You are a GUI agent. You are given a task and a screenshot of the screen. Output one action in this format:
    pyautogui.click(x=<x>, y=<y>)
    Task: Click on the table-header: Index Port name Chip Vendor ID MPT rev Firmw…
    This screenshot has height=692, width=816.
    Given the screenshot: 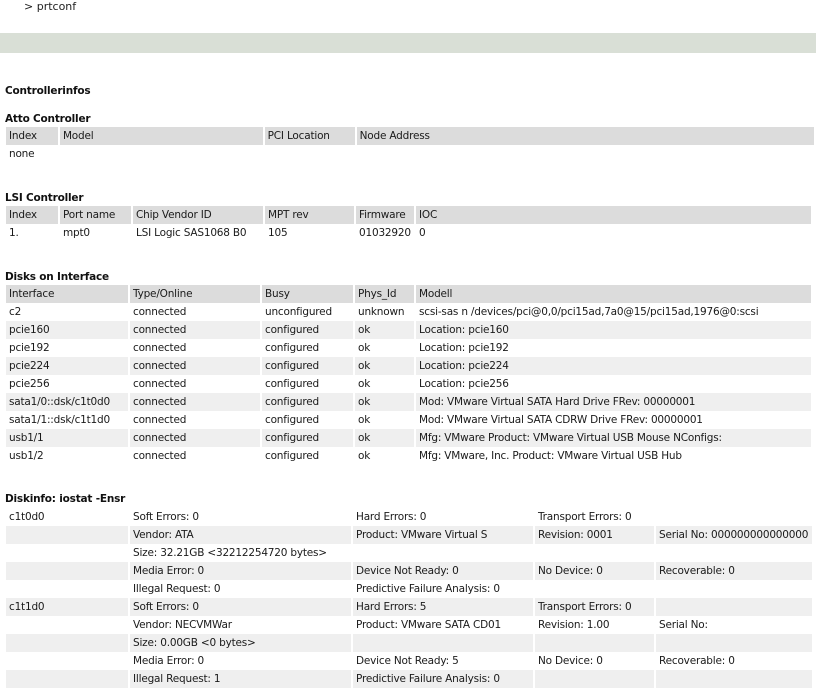 What is the action you would take?
    pyautogui.click(x=408, y=215)
    